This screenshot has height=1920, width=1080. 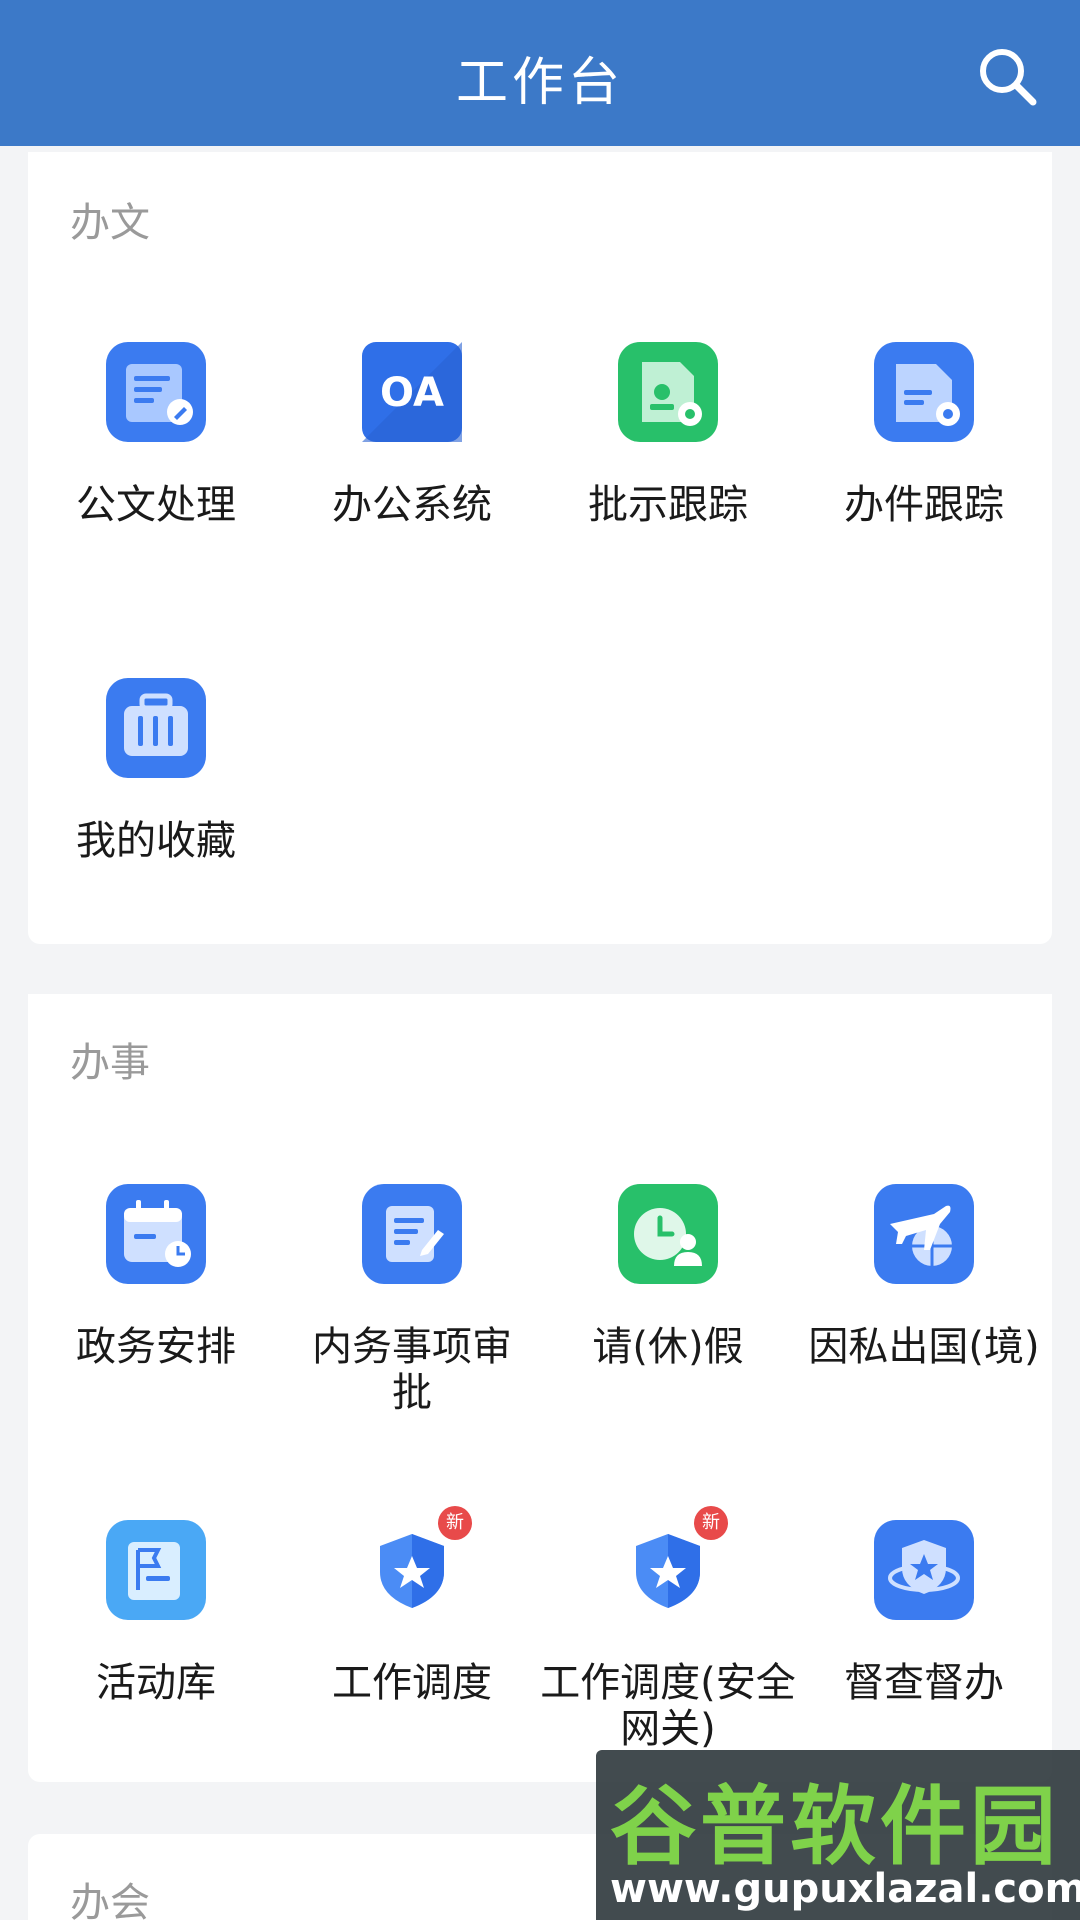 What do you see at coordinates (668, 1234) in the screenshot?
I see `clock-person-icon` at bounding box center [668, 1234].